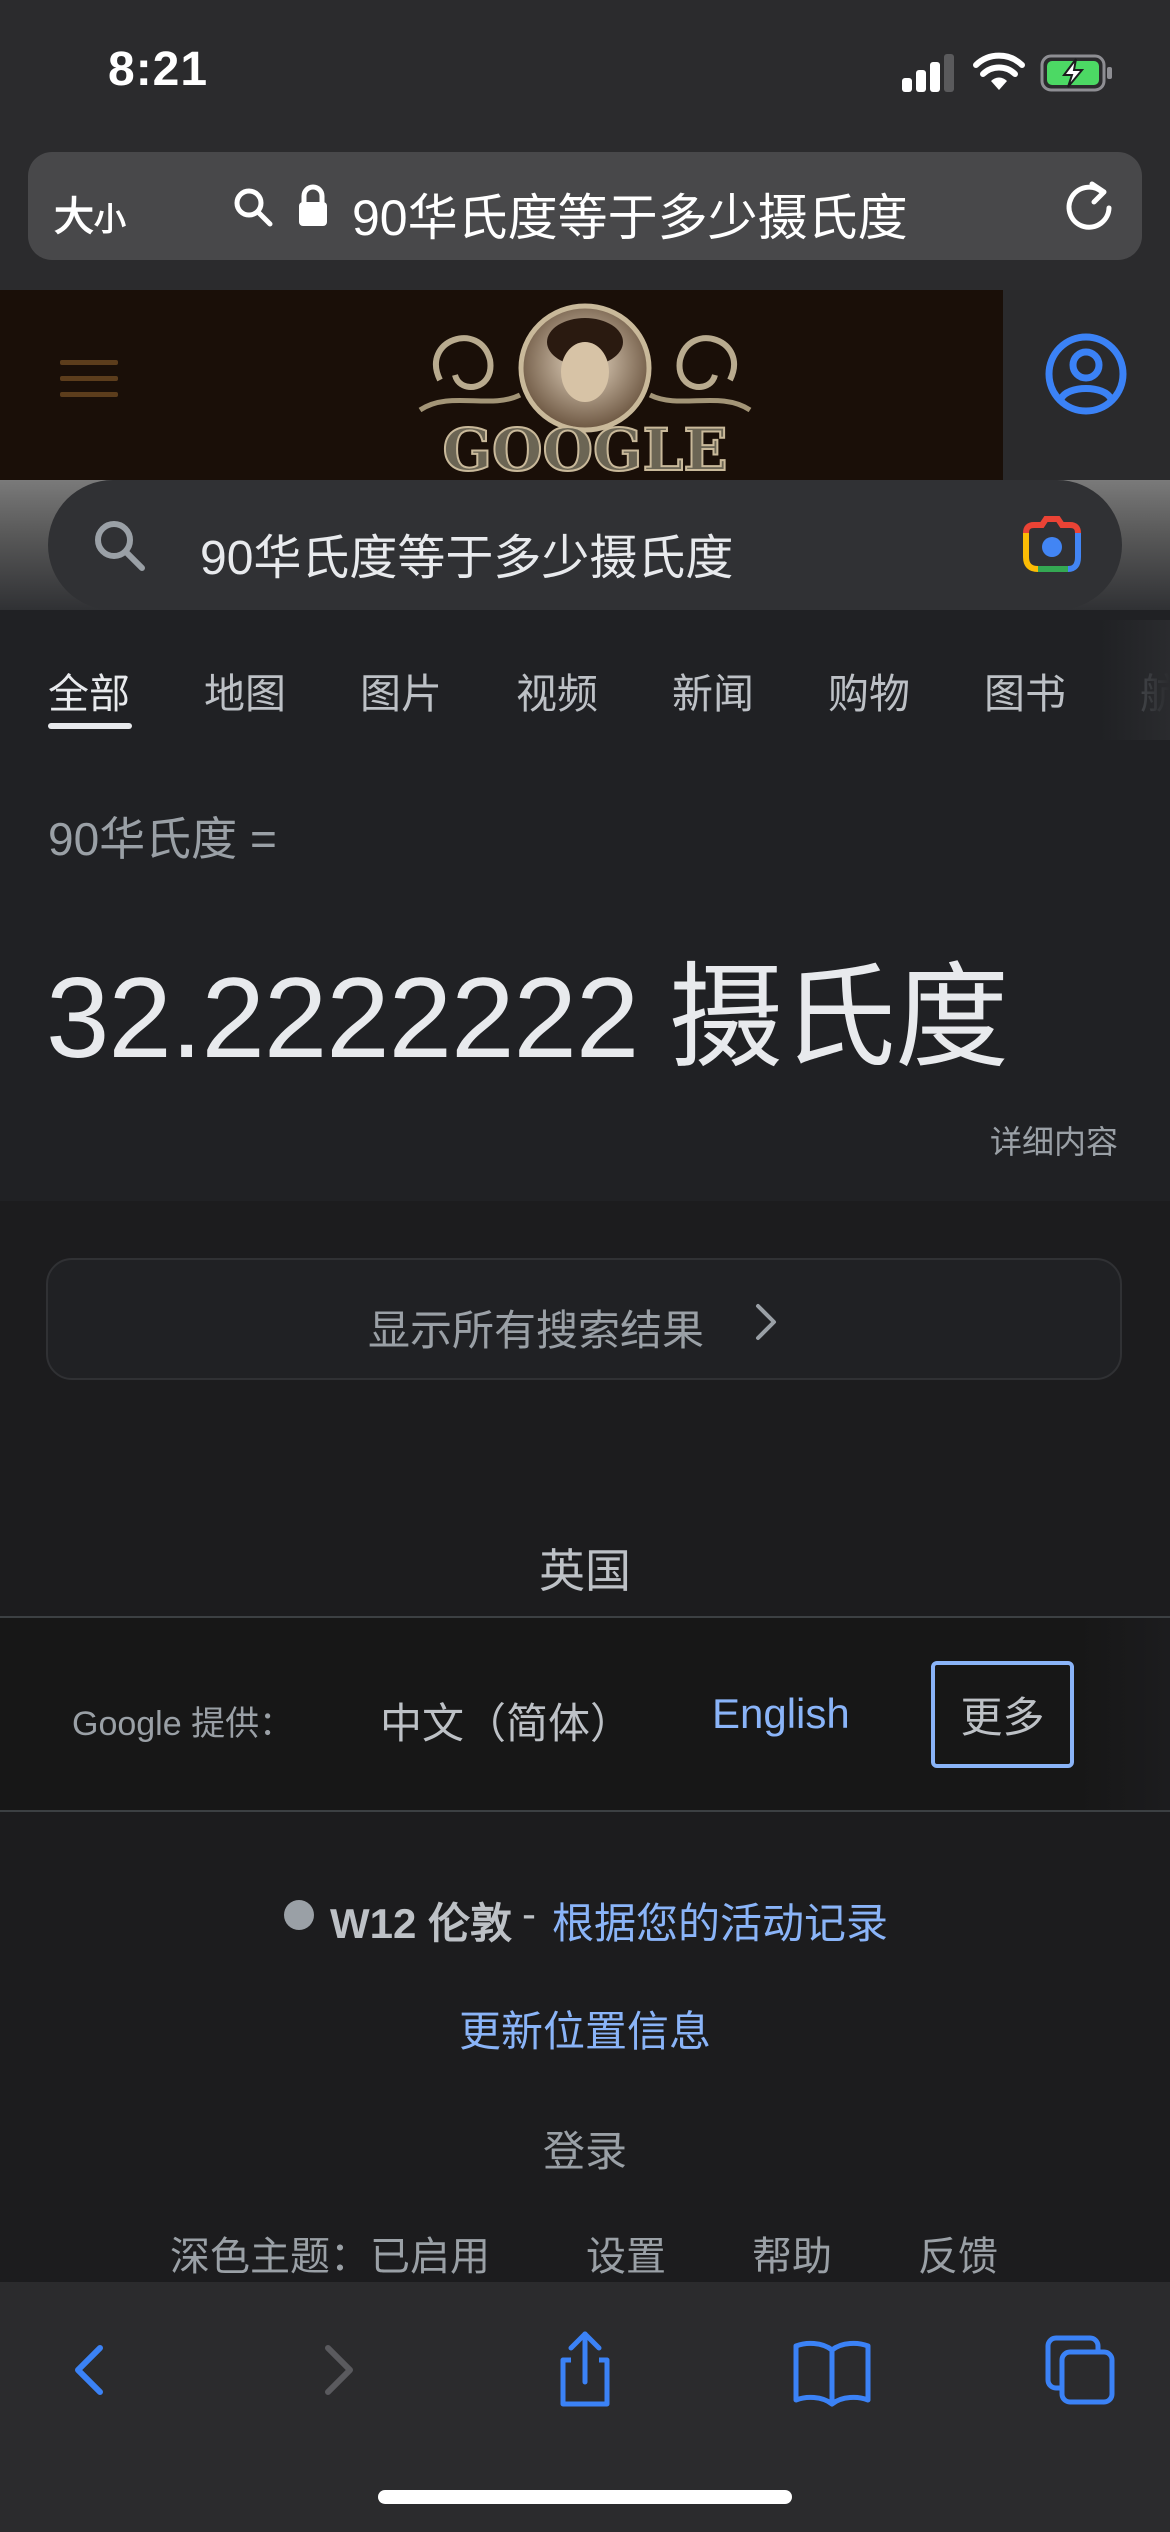  I want to click on footer-country: 英国, so click(585, 1571).